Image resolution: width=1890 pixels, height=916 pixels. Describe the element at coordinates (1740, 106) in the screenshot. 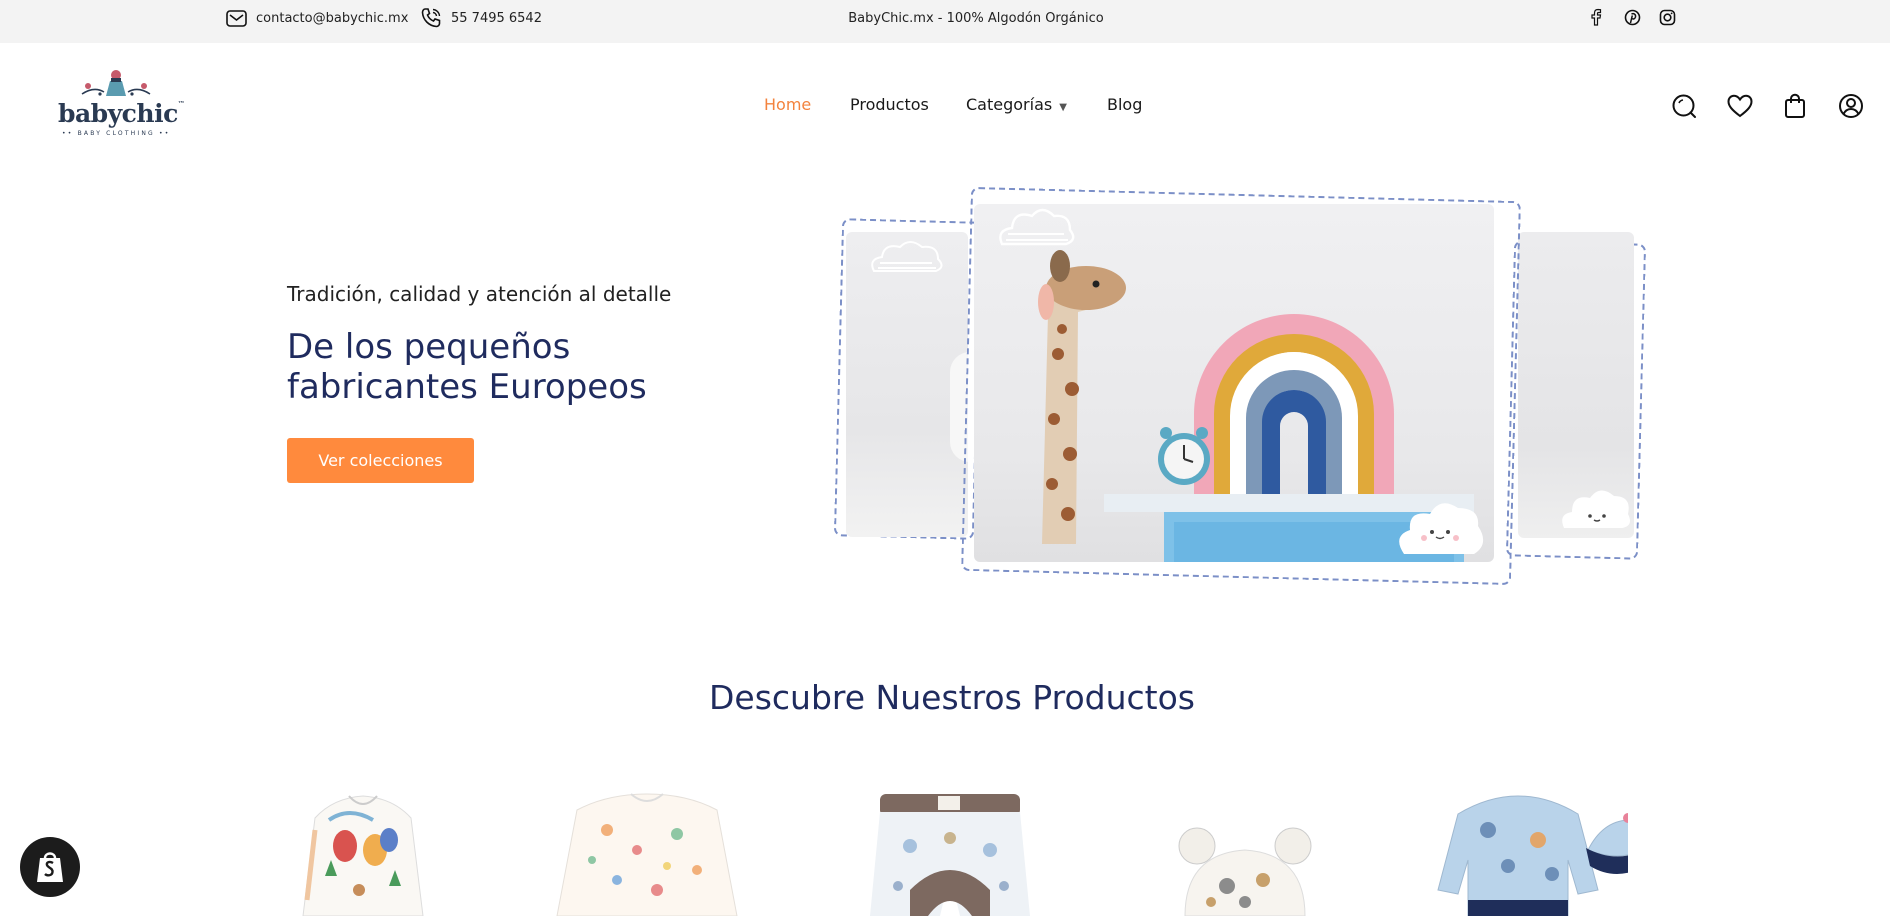

I see `heart-icon` at that location.